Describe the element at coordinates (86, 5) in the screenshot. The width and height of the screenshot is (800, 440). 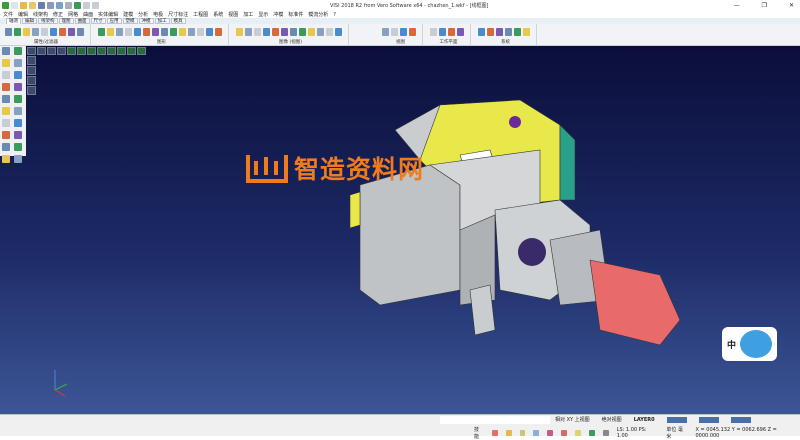
I see `undo-icon` at that location.